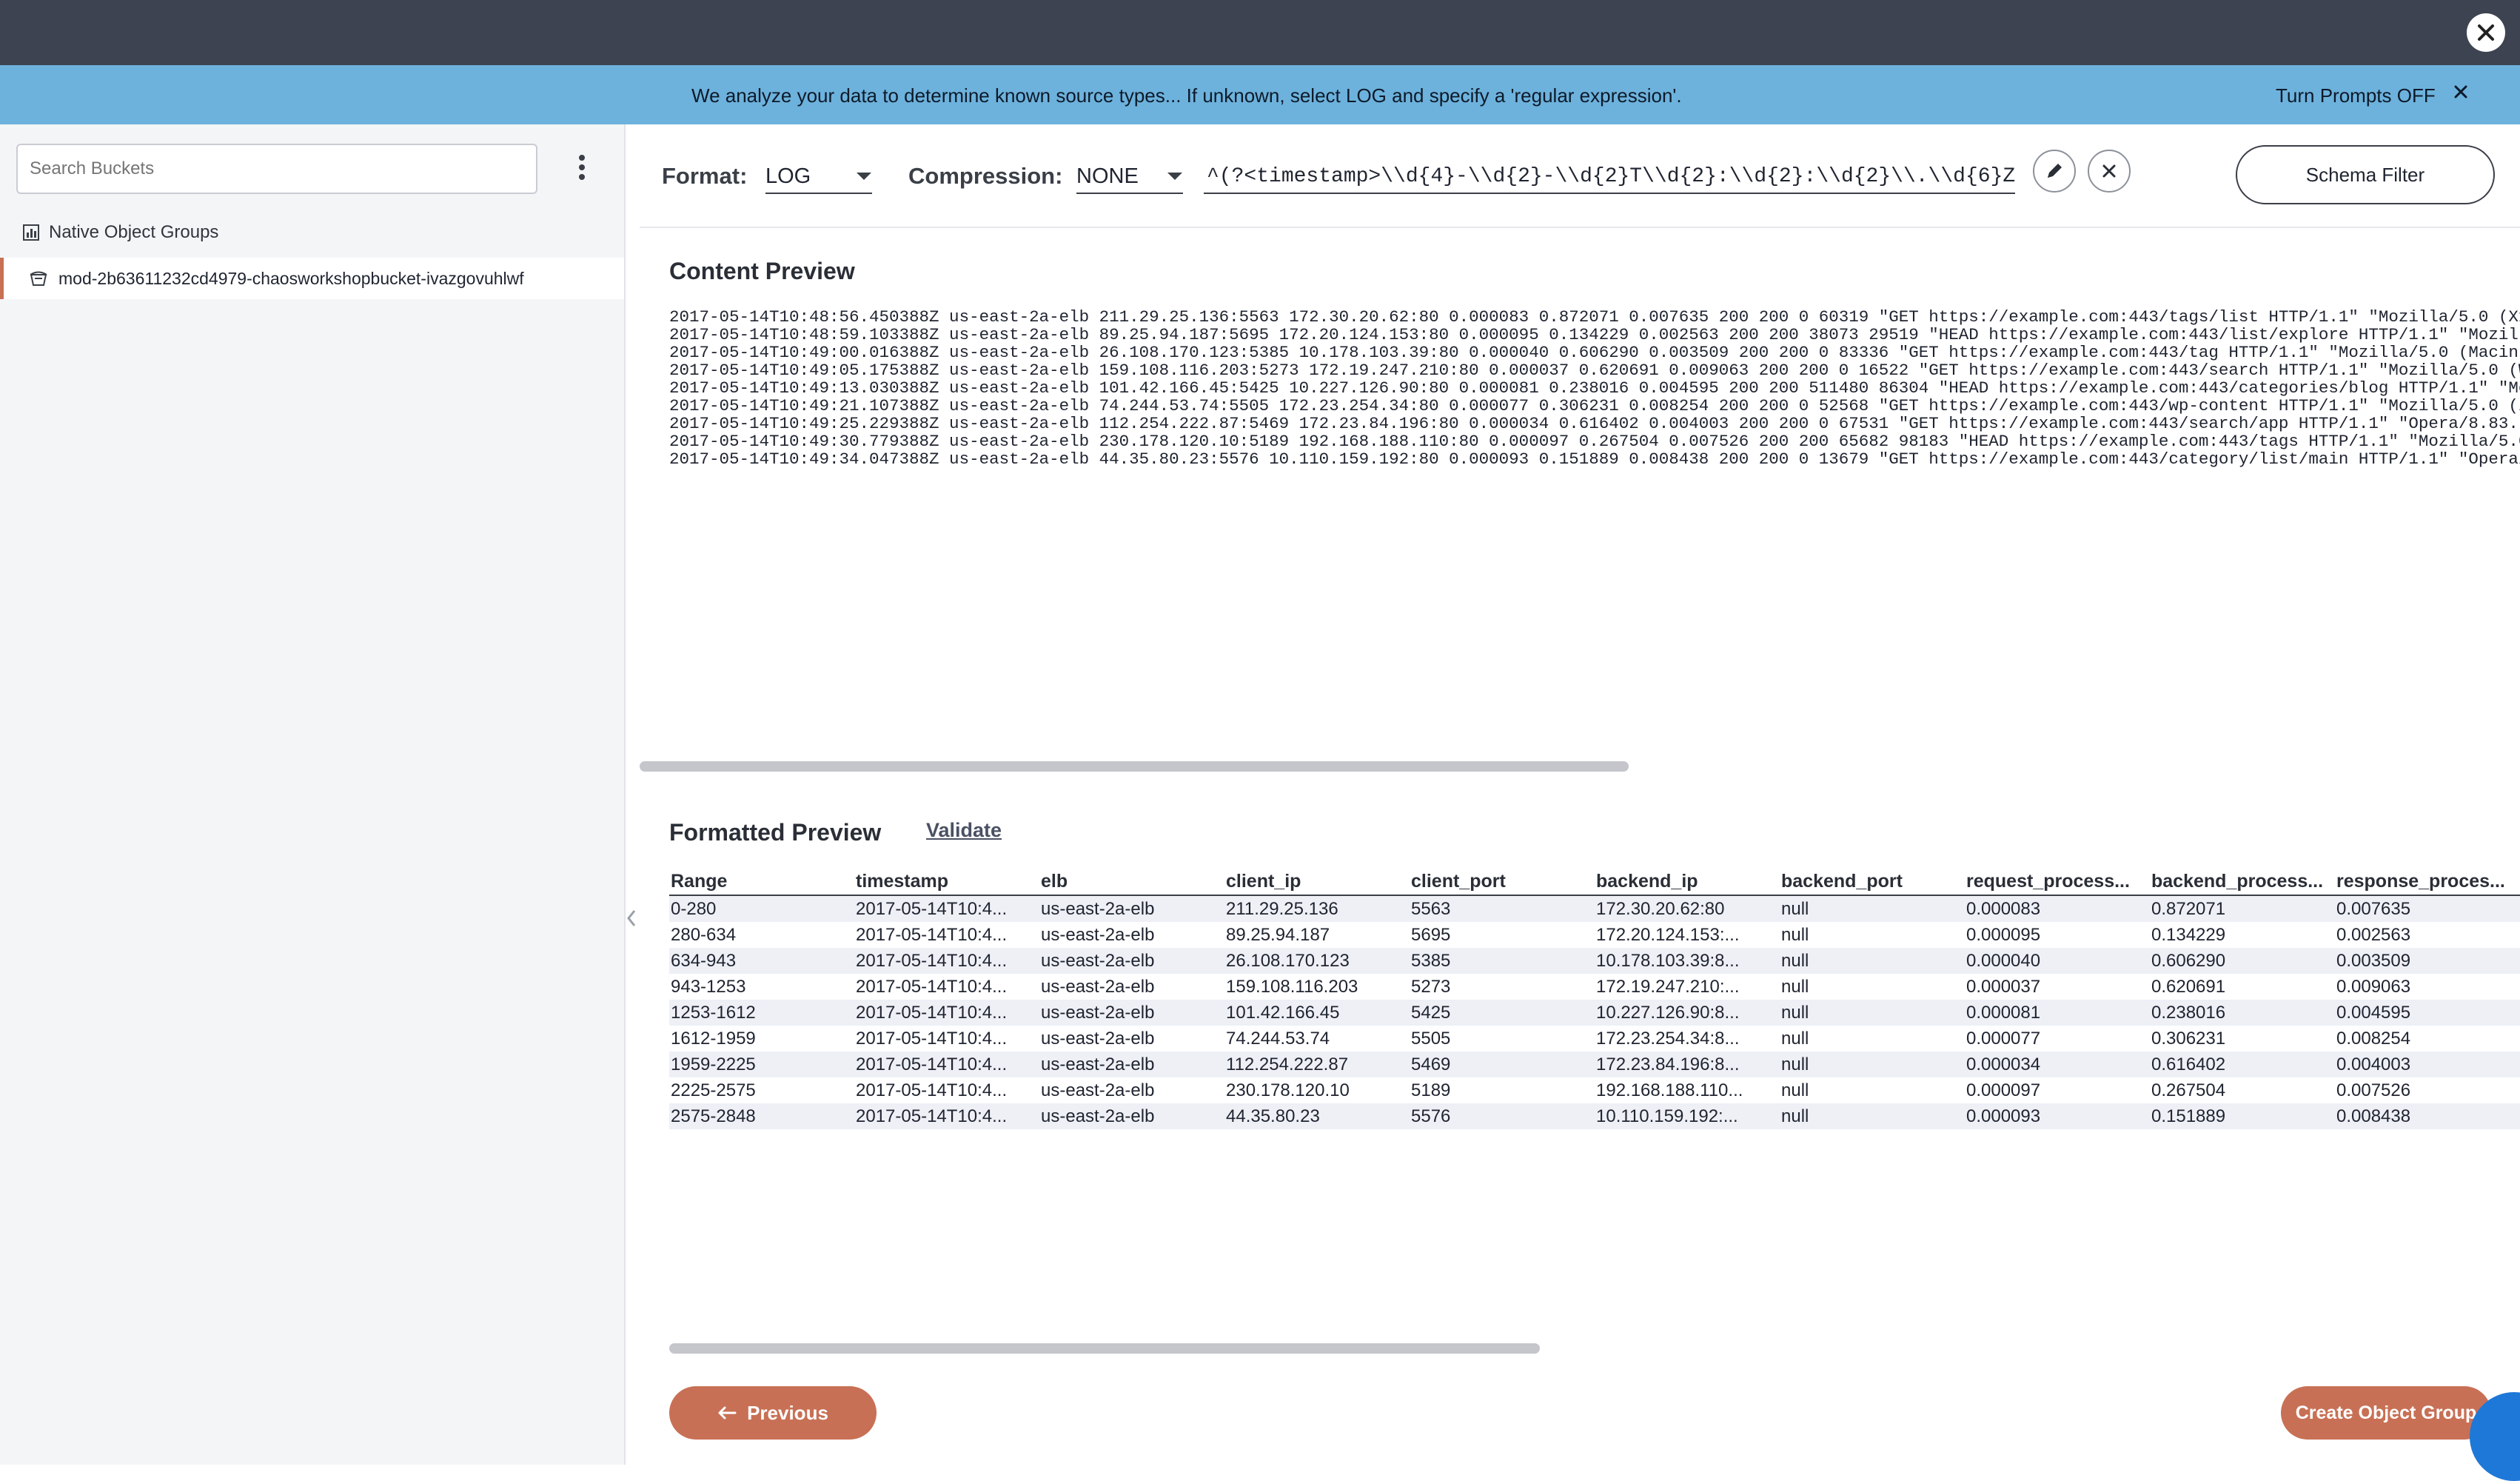  What do you see at coordinates (1503, 987) in the screenshot?
I see `table-cell: 5273` at bounding box center [1503, 987].